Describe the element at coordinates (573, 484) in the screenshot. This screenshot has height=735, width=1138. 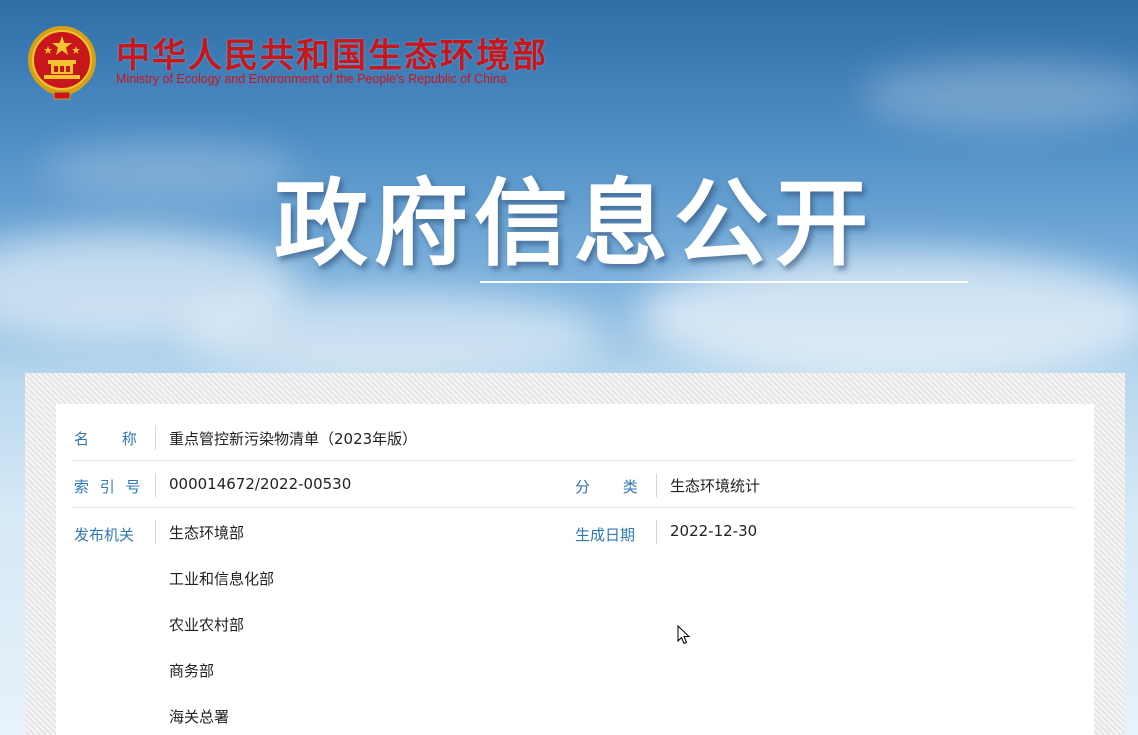
I see `row-index: 索 引 号 000014672/2022-00530 分 类 生态环境统计` at that location.